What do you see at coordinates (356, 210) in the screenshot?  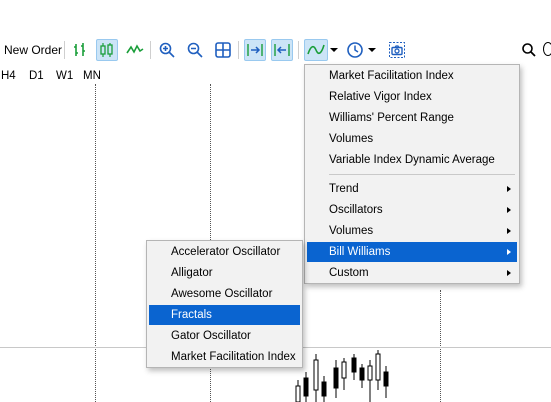 I see `menu-item-label: Oscillators` at bounding box center [356, 210].